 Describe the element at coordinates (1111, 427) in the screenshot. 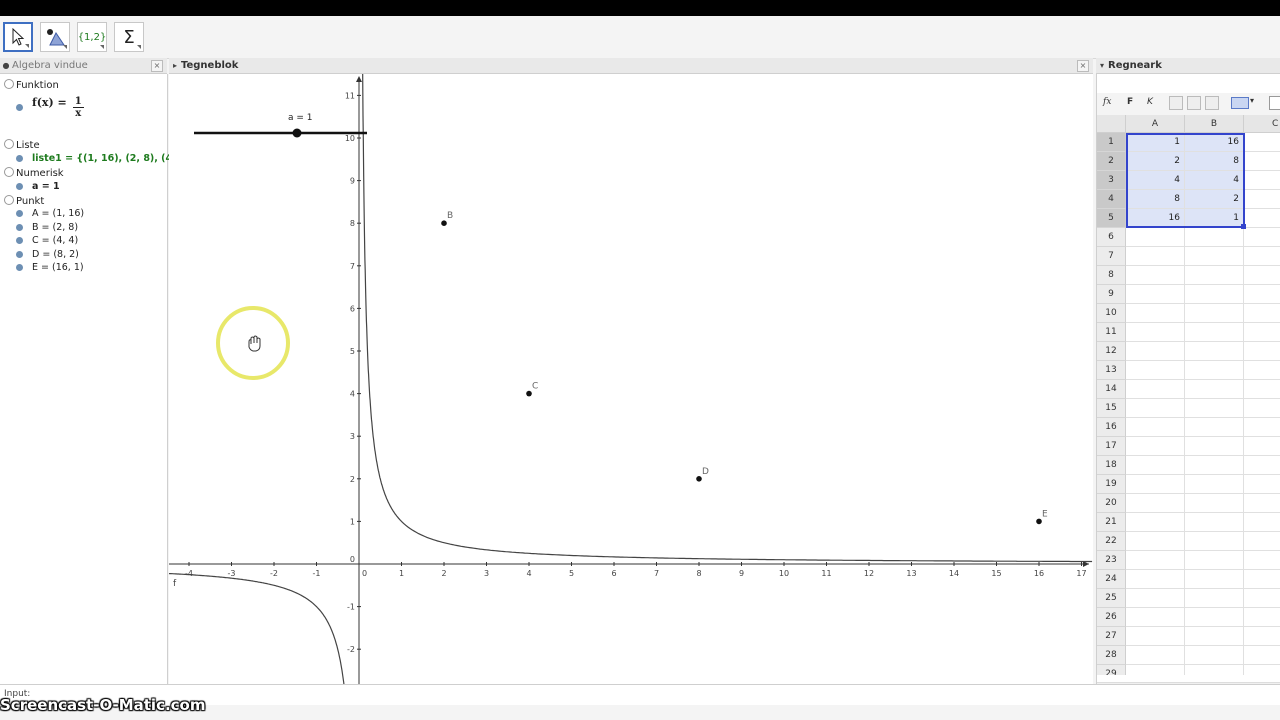

I see `row-header: 16` at that location.